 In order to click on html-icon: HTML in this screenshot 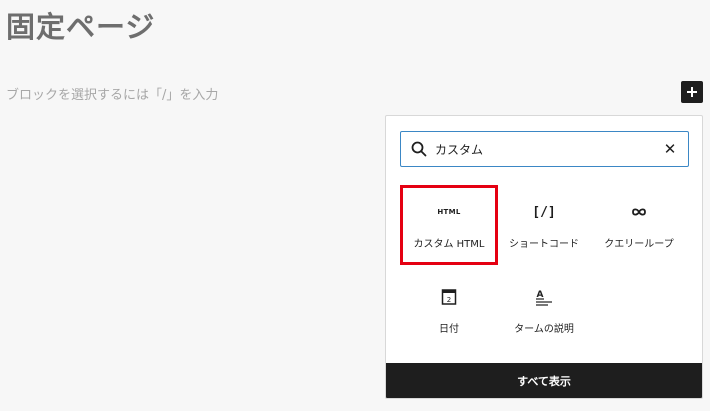, I will do `click(449, 212)`.